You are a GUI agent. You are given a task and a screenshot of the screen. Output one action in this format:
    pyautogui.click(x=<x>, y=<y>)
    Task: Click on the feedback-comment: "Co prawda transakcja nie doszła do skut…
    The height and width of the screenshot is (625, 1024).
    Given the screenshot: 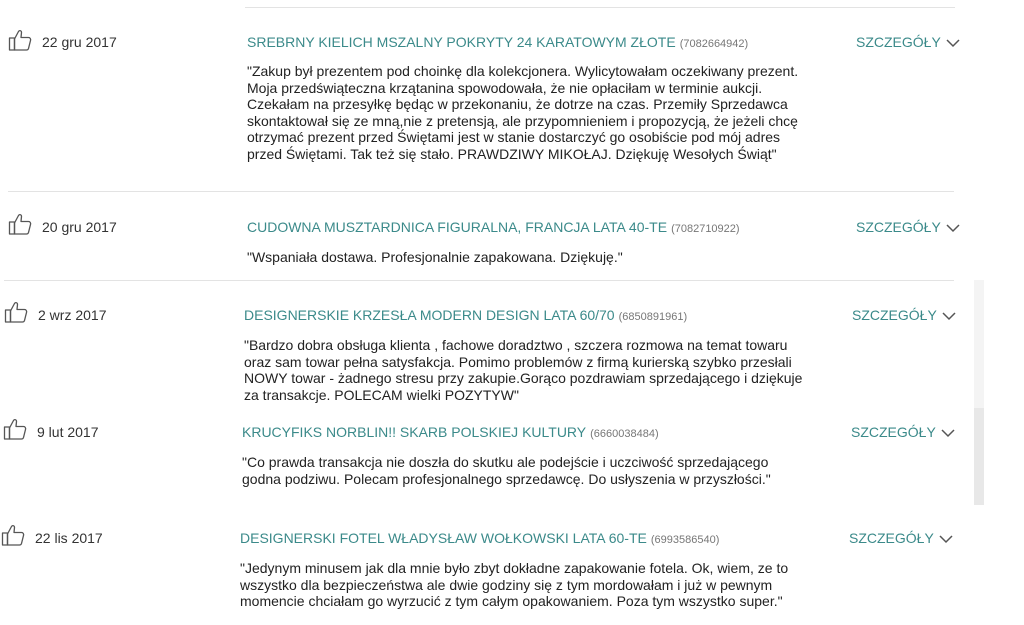 What is the action you would take?
    pyautogui.click(x=506, y=470)
    